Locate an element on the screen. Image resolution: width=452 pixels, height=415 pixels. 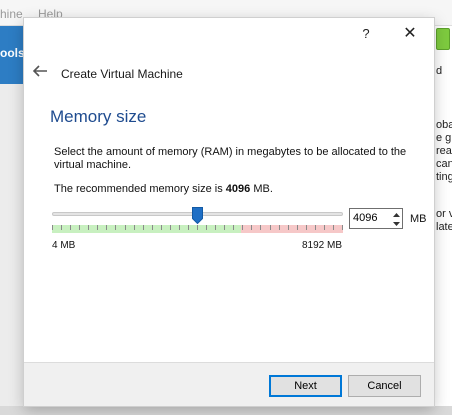
cancel-button: Cancel is located at coordinates (384, 386).